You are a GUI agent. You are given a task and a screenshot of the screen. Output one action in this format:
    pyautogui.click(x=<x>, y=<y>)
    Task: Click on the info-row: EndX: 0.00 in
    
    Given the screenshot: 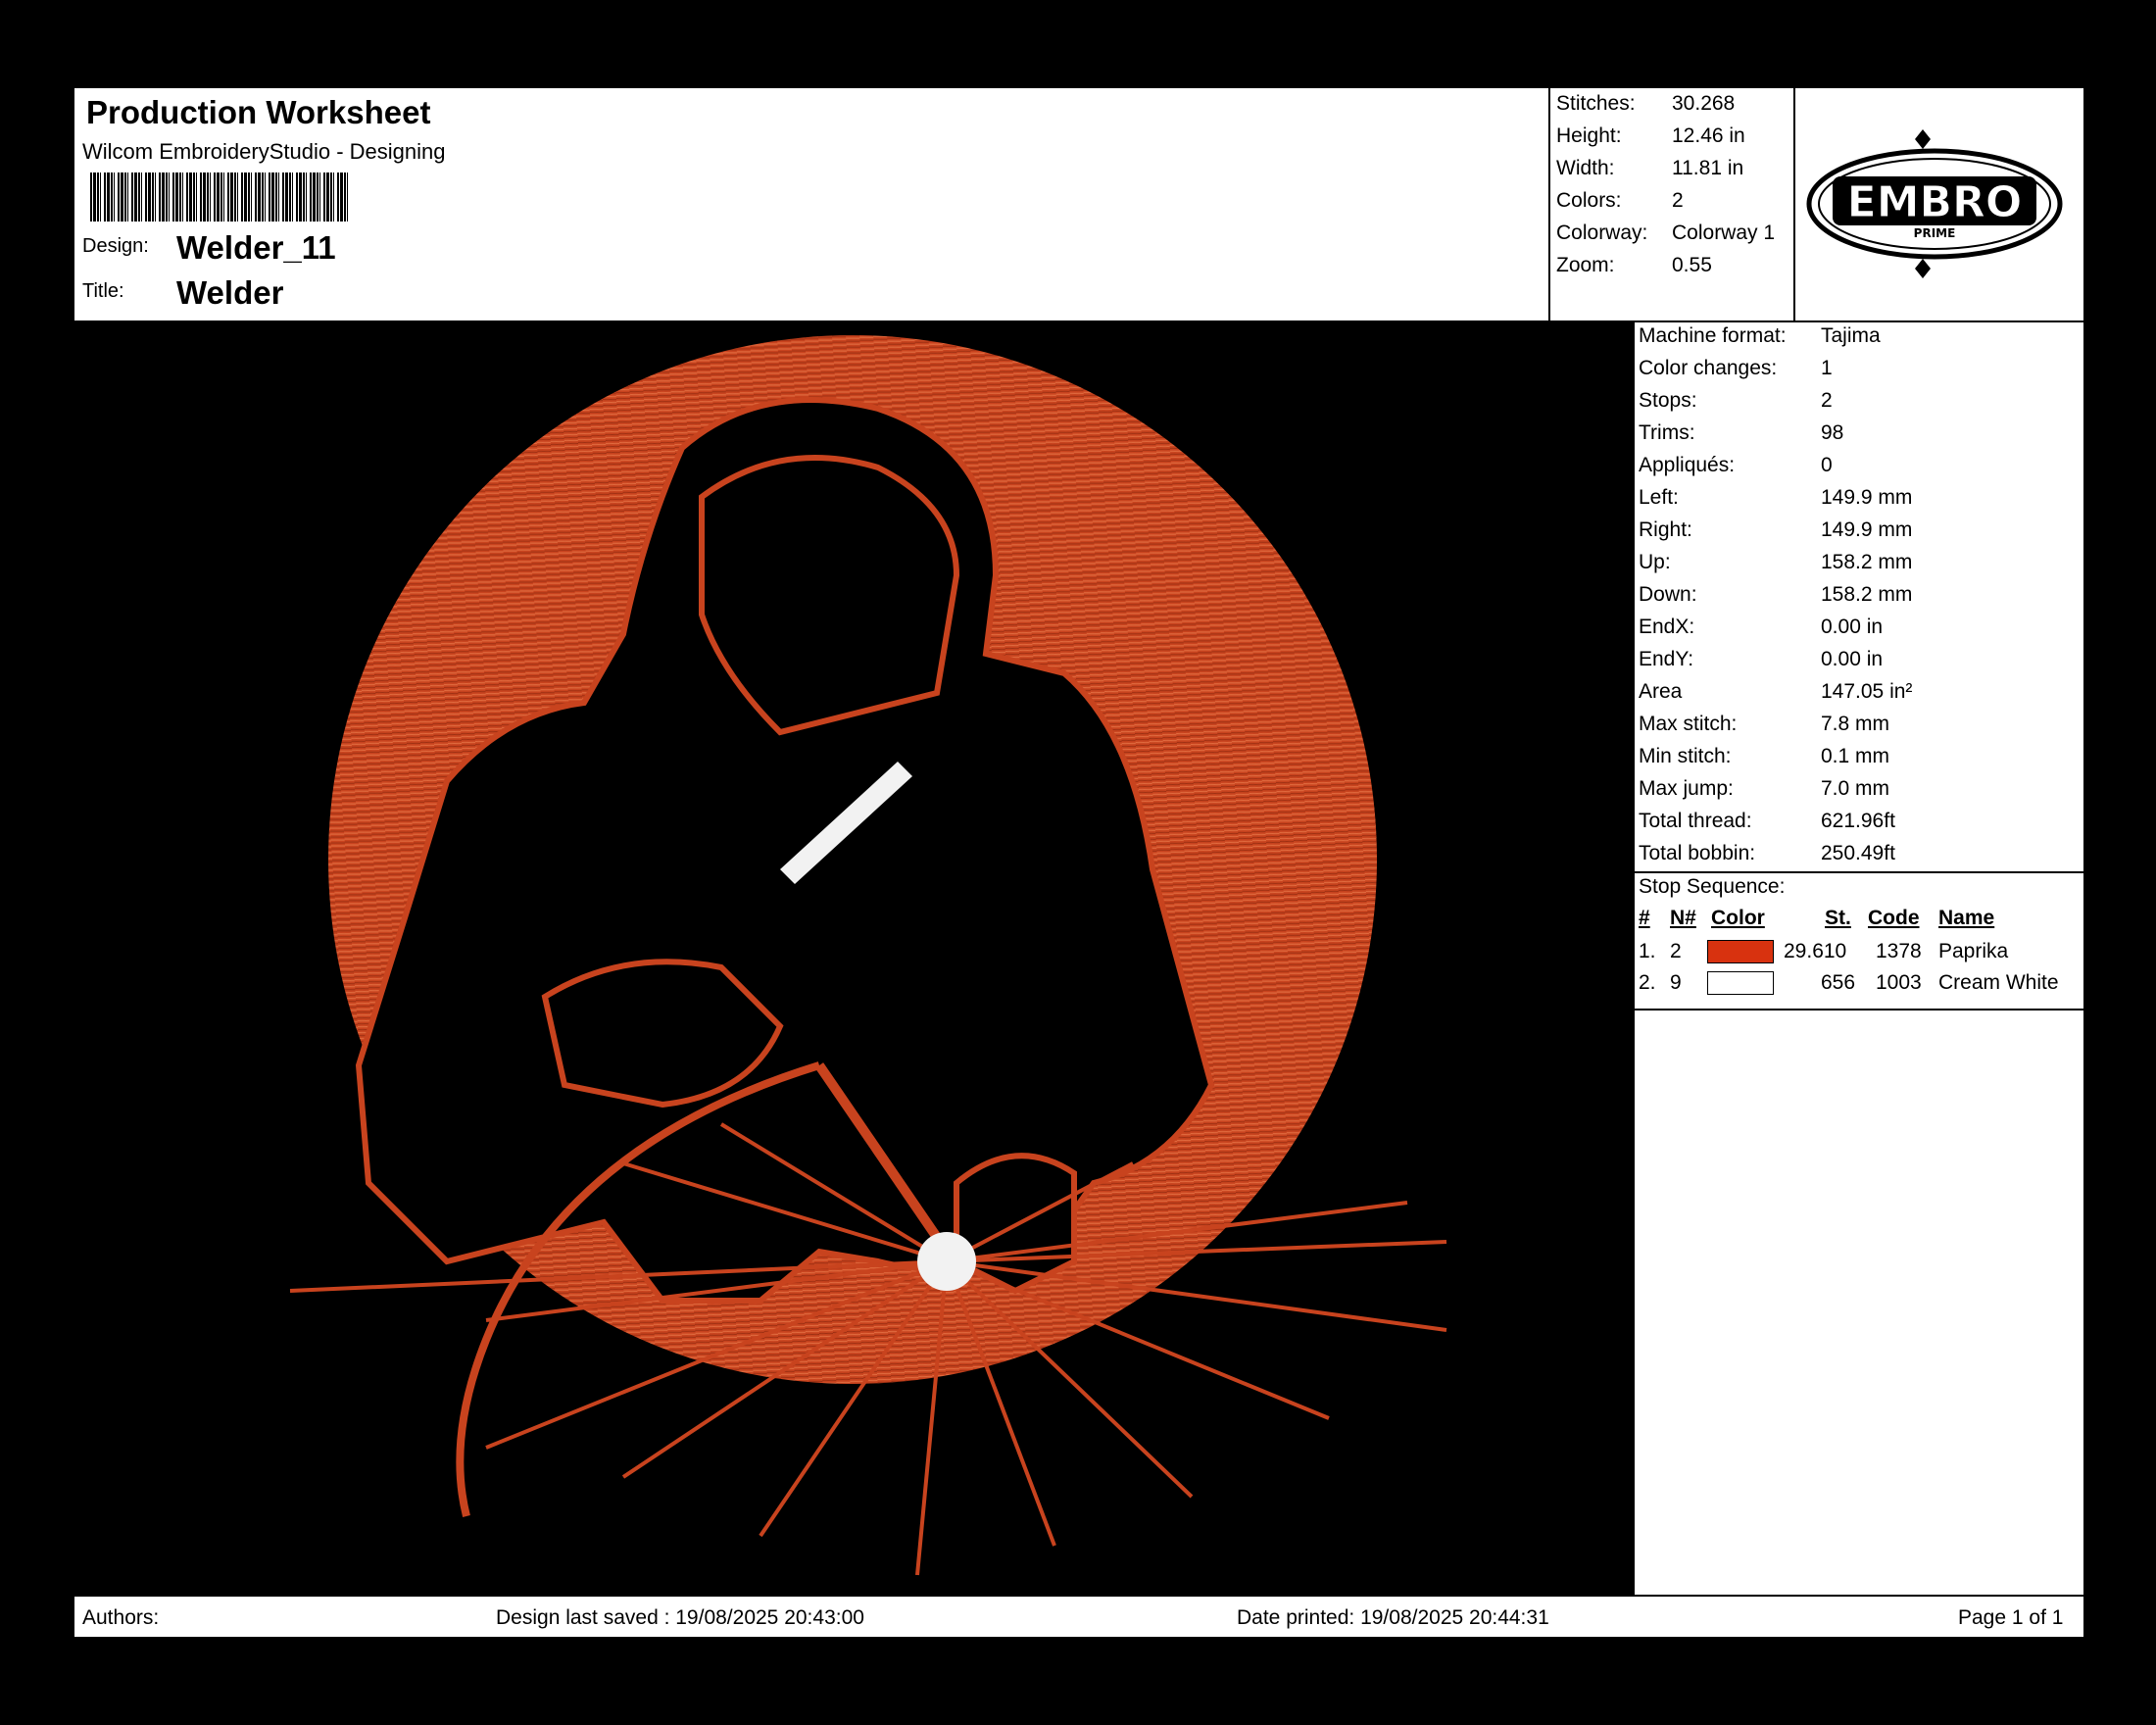 What is the action you would take?
    pyautogui.click(x=1761, y=627)
    